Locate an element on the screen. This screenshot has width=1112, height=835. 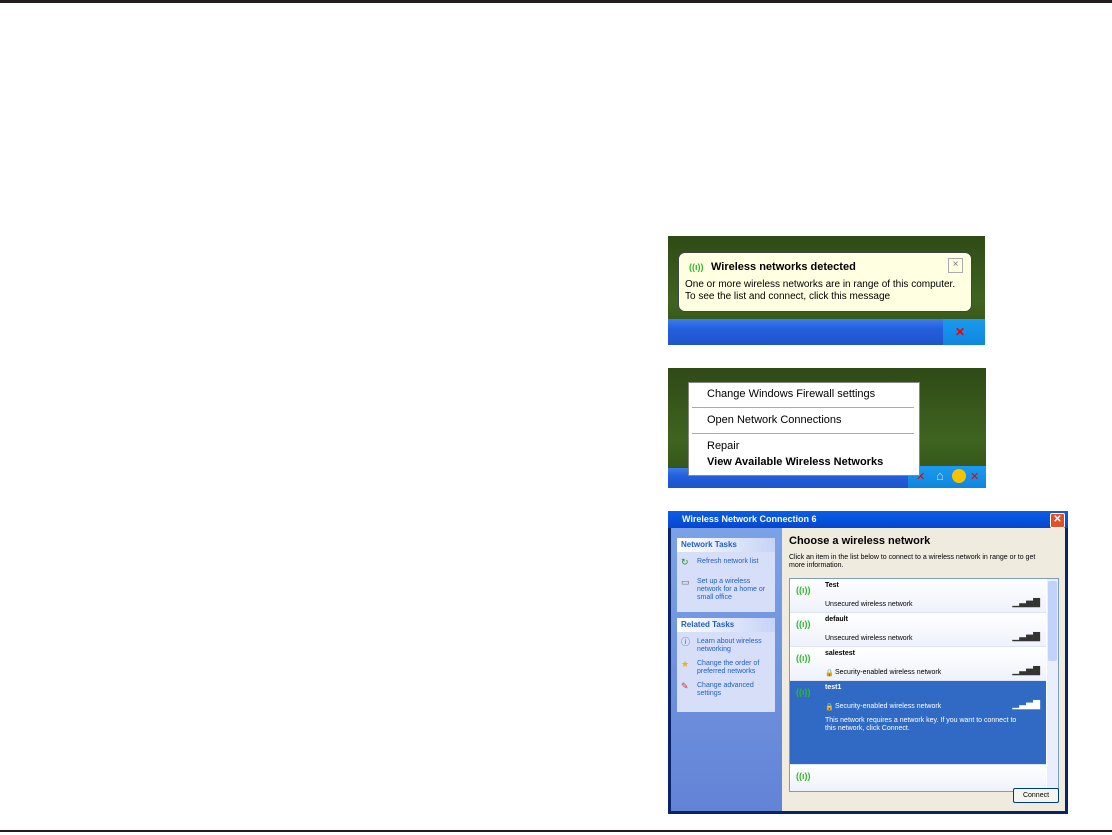
task-change-order: ★ Change the order of preferred networks is located at coordinates (727, 668).